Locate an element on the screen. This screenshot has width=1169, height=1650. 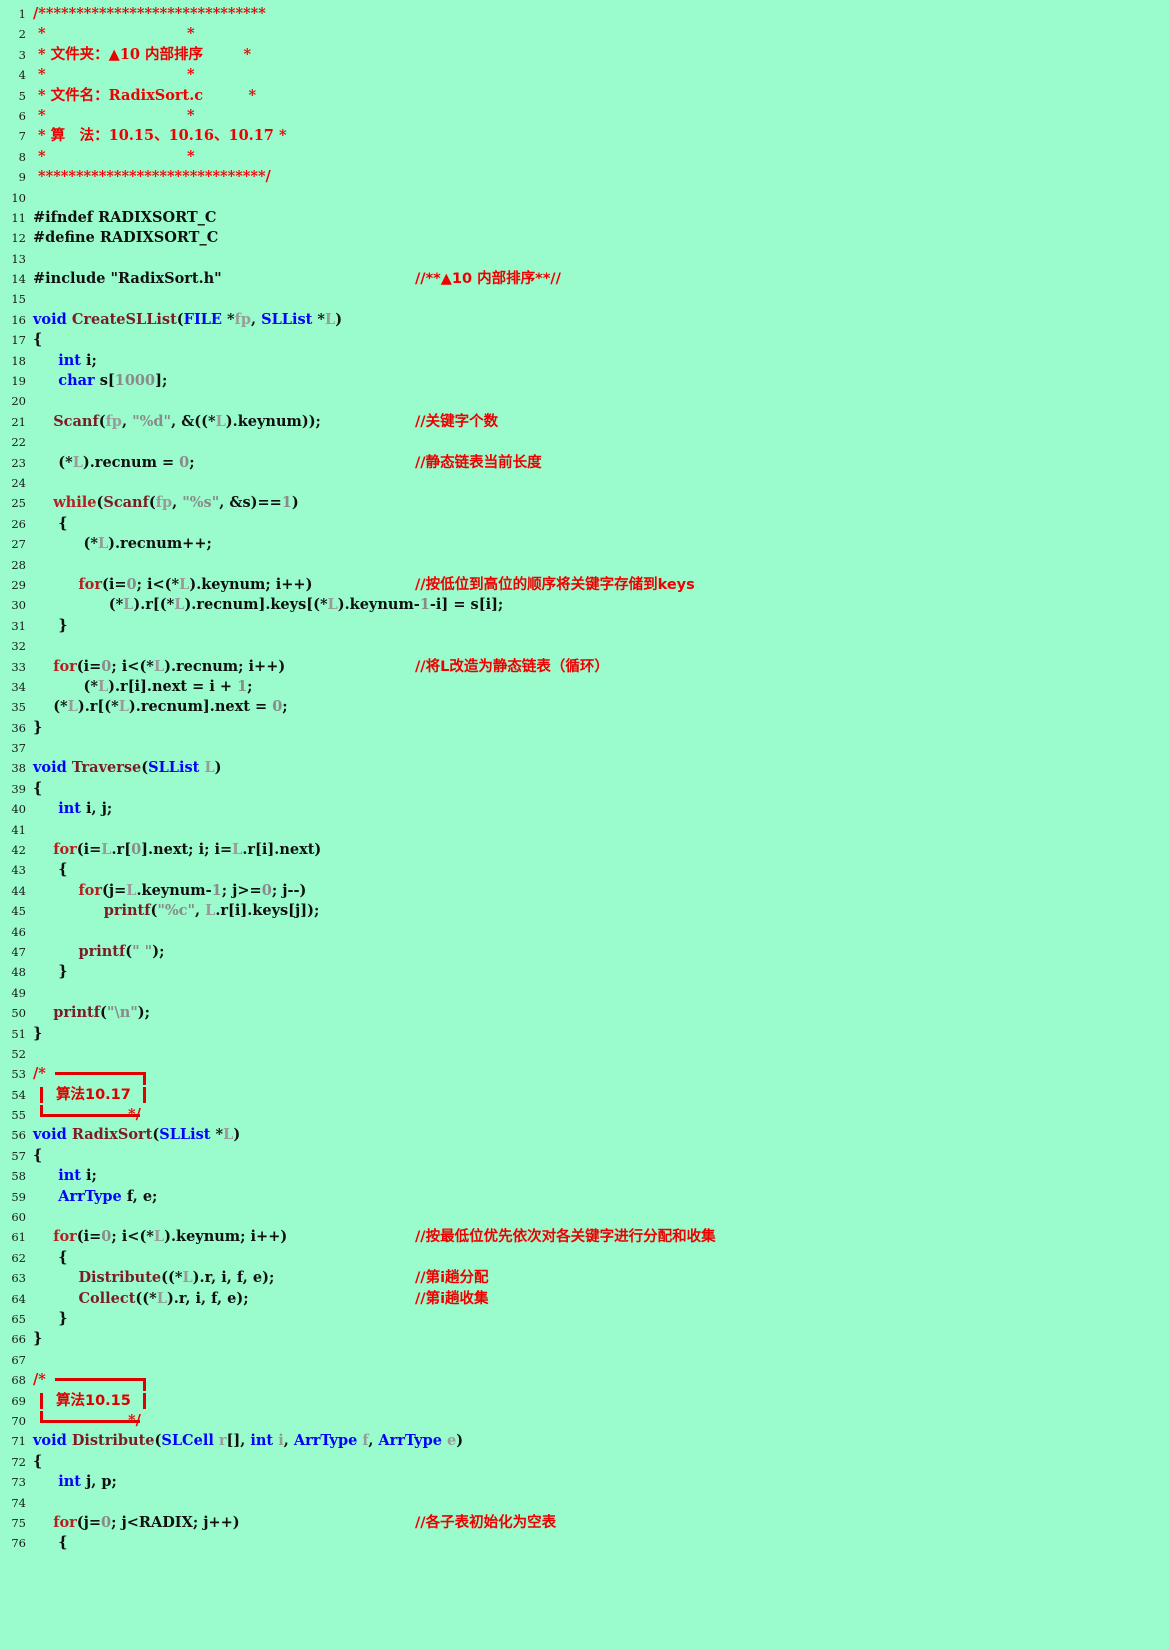
code-line: 7 * 算 法：10.15、10.16、10.17 * is located at coordinates (584, 136).